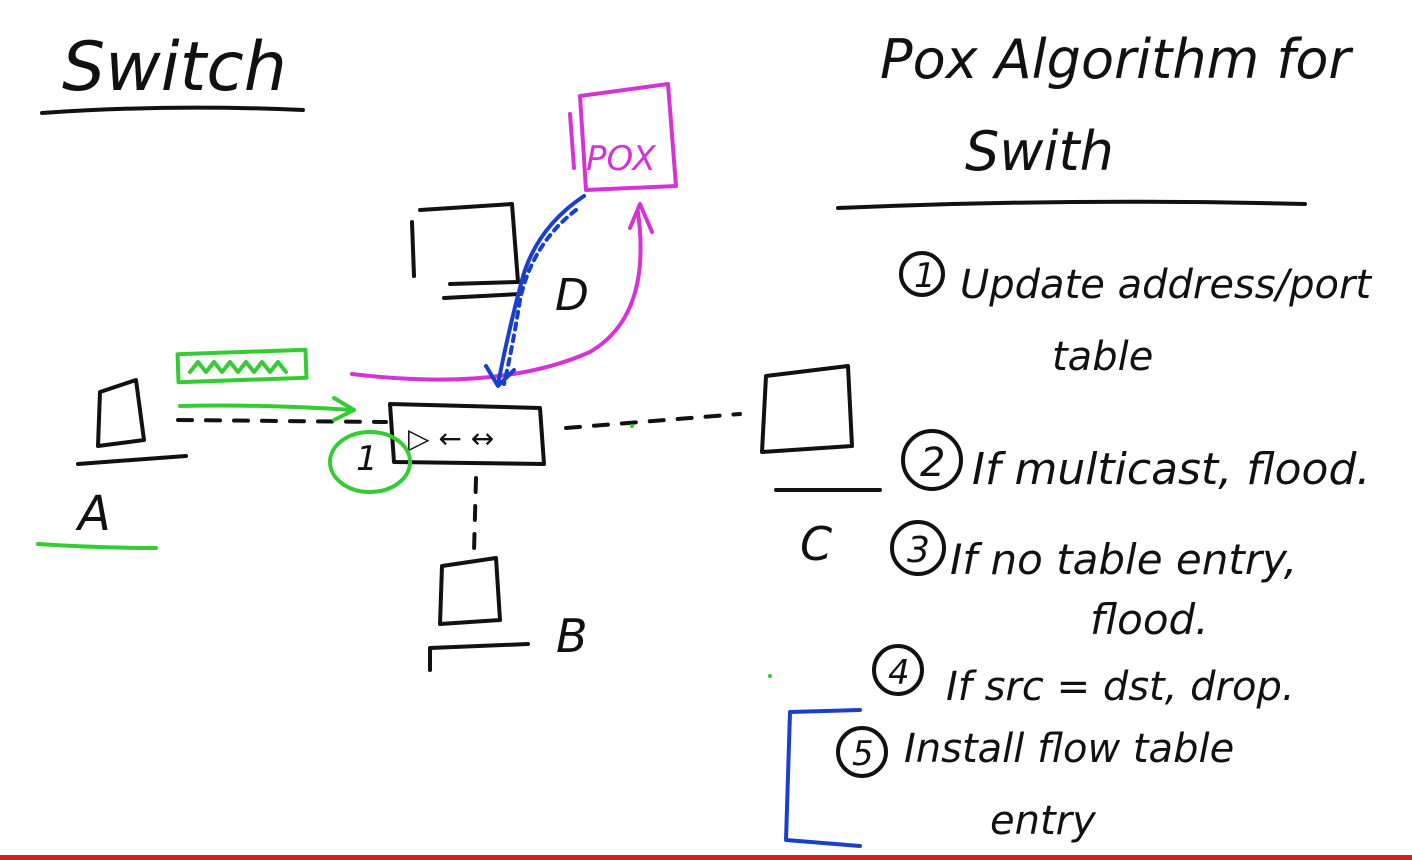 The width and height of the screenshot is (1412, 860). I want to click on packet, so click(242, 366).